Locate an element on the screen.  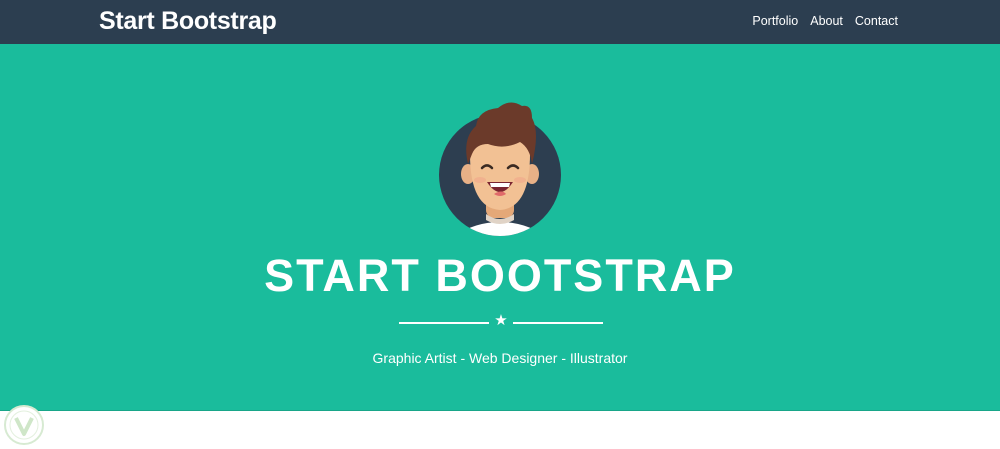
brand-link: Start Bootstrap is located at coordinates (188, 21).